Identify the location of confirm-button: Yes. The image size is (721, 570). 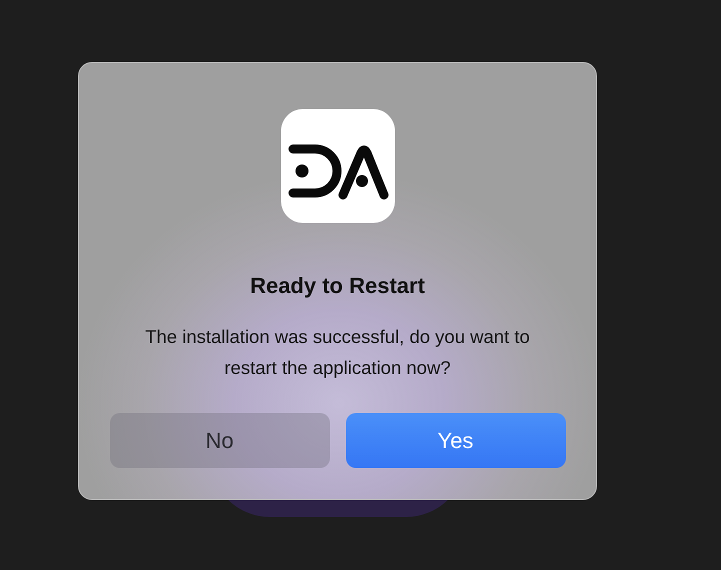
(456, 440).